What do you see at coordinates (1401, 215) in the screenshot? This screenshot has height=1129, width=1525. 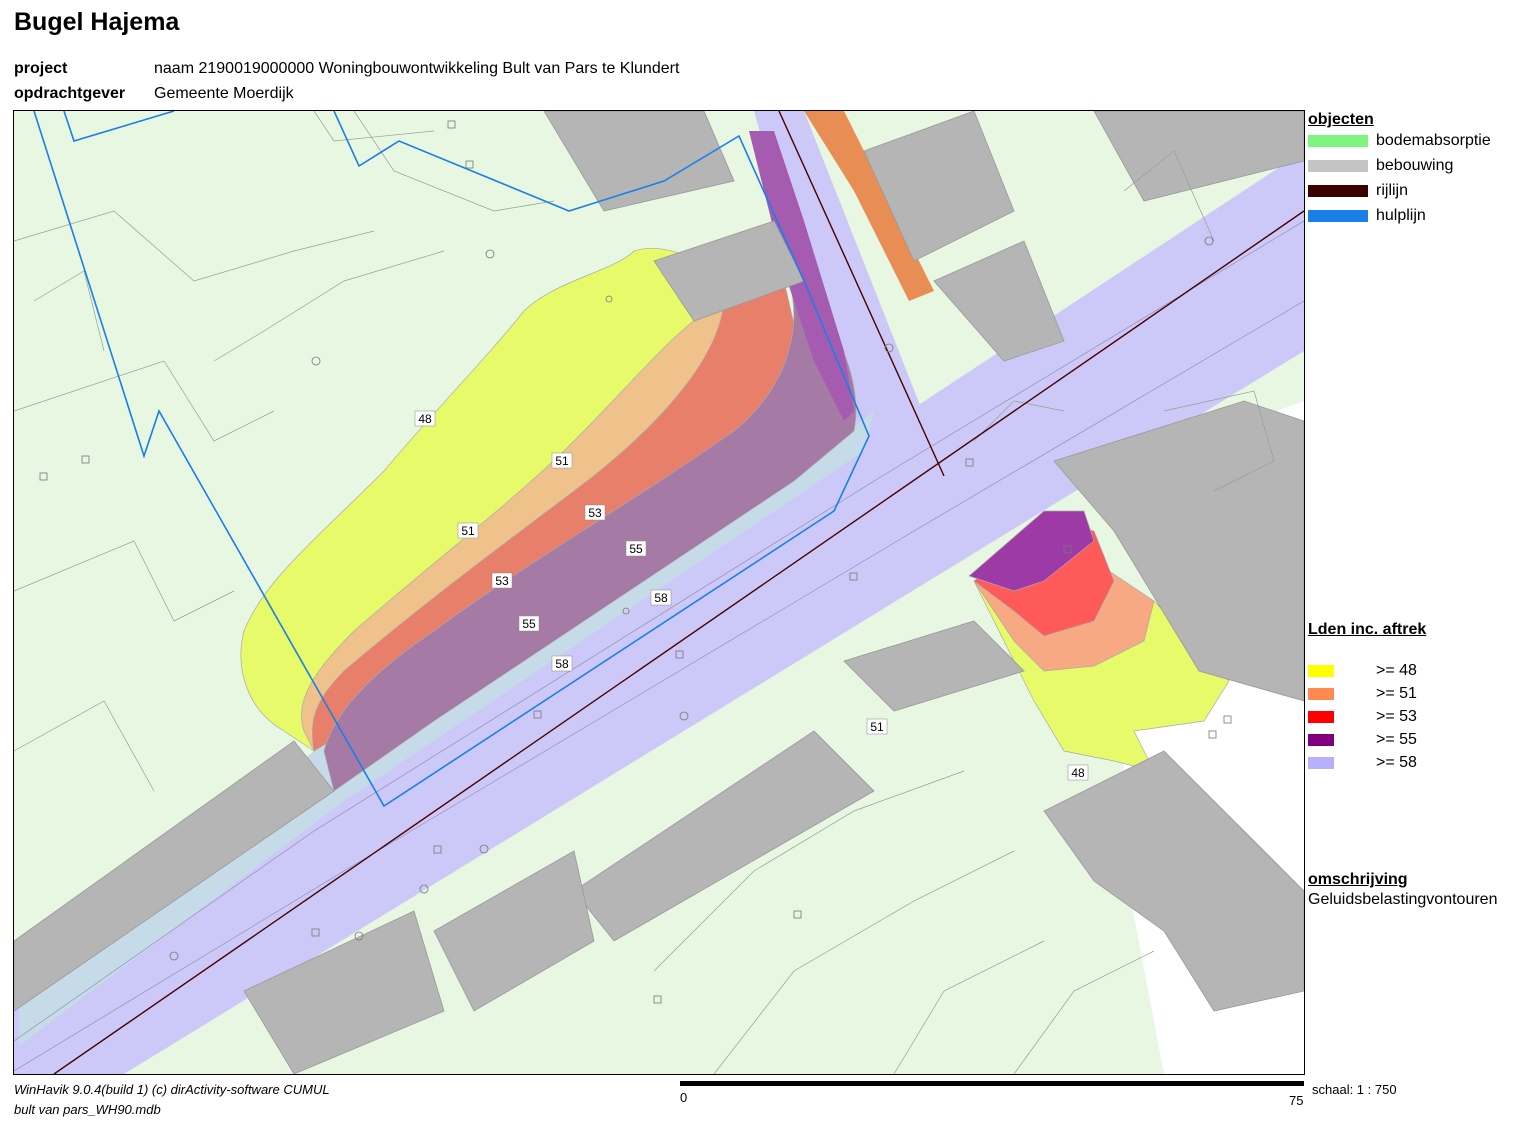 I see `legend-label: hulplijn` at bounding box center [1401, 215].